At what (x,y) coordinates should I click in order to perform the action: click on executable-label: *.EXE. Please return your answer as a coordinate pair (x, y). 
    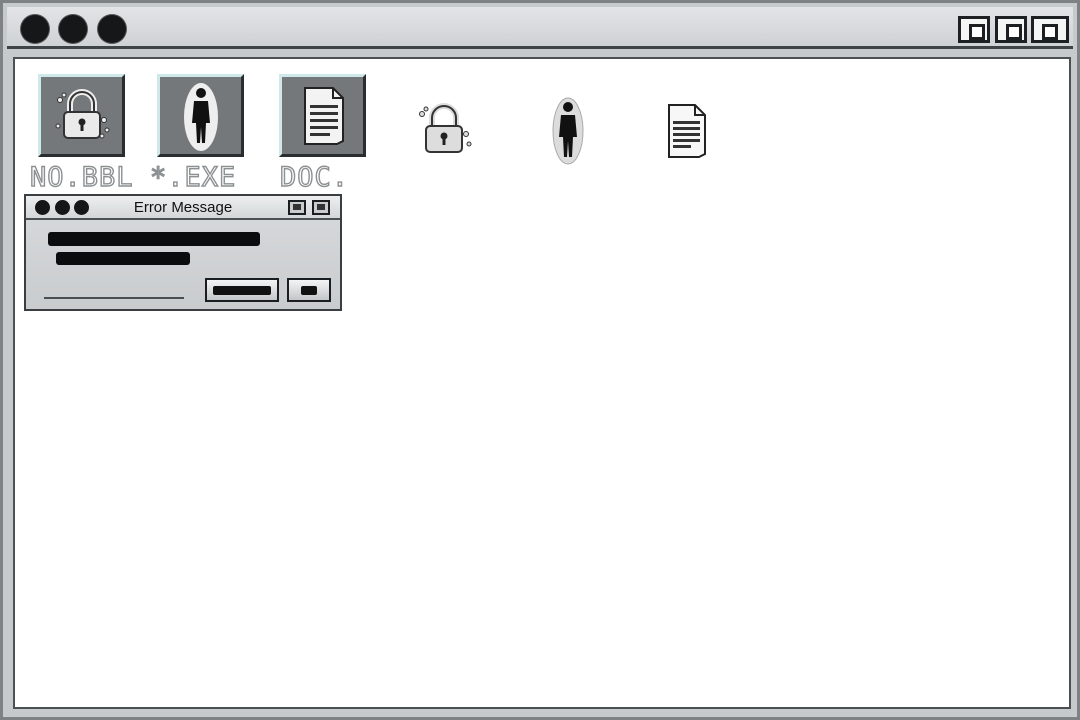
    Looking at the image, I should click on (193, 177).